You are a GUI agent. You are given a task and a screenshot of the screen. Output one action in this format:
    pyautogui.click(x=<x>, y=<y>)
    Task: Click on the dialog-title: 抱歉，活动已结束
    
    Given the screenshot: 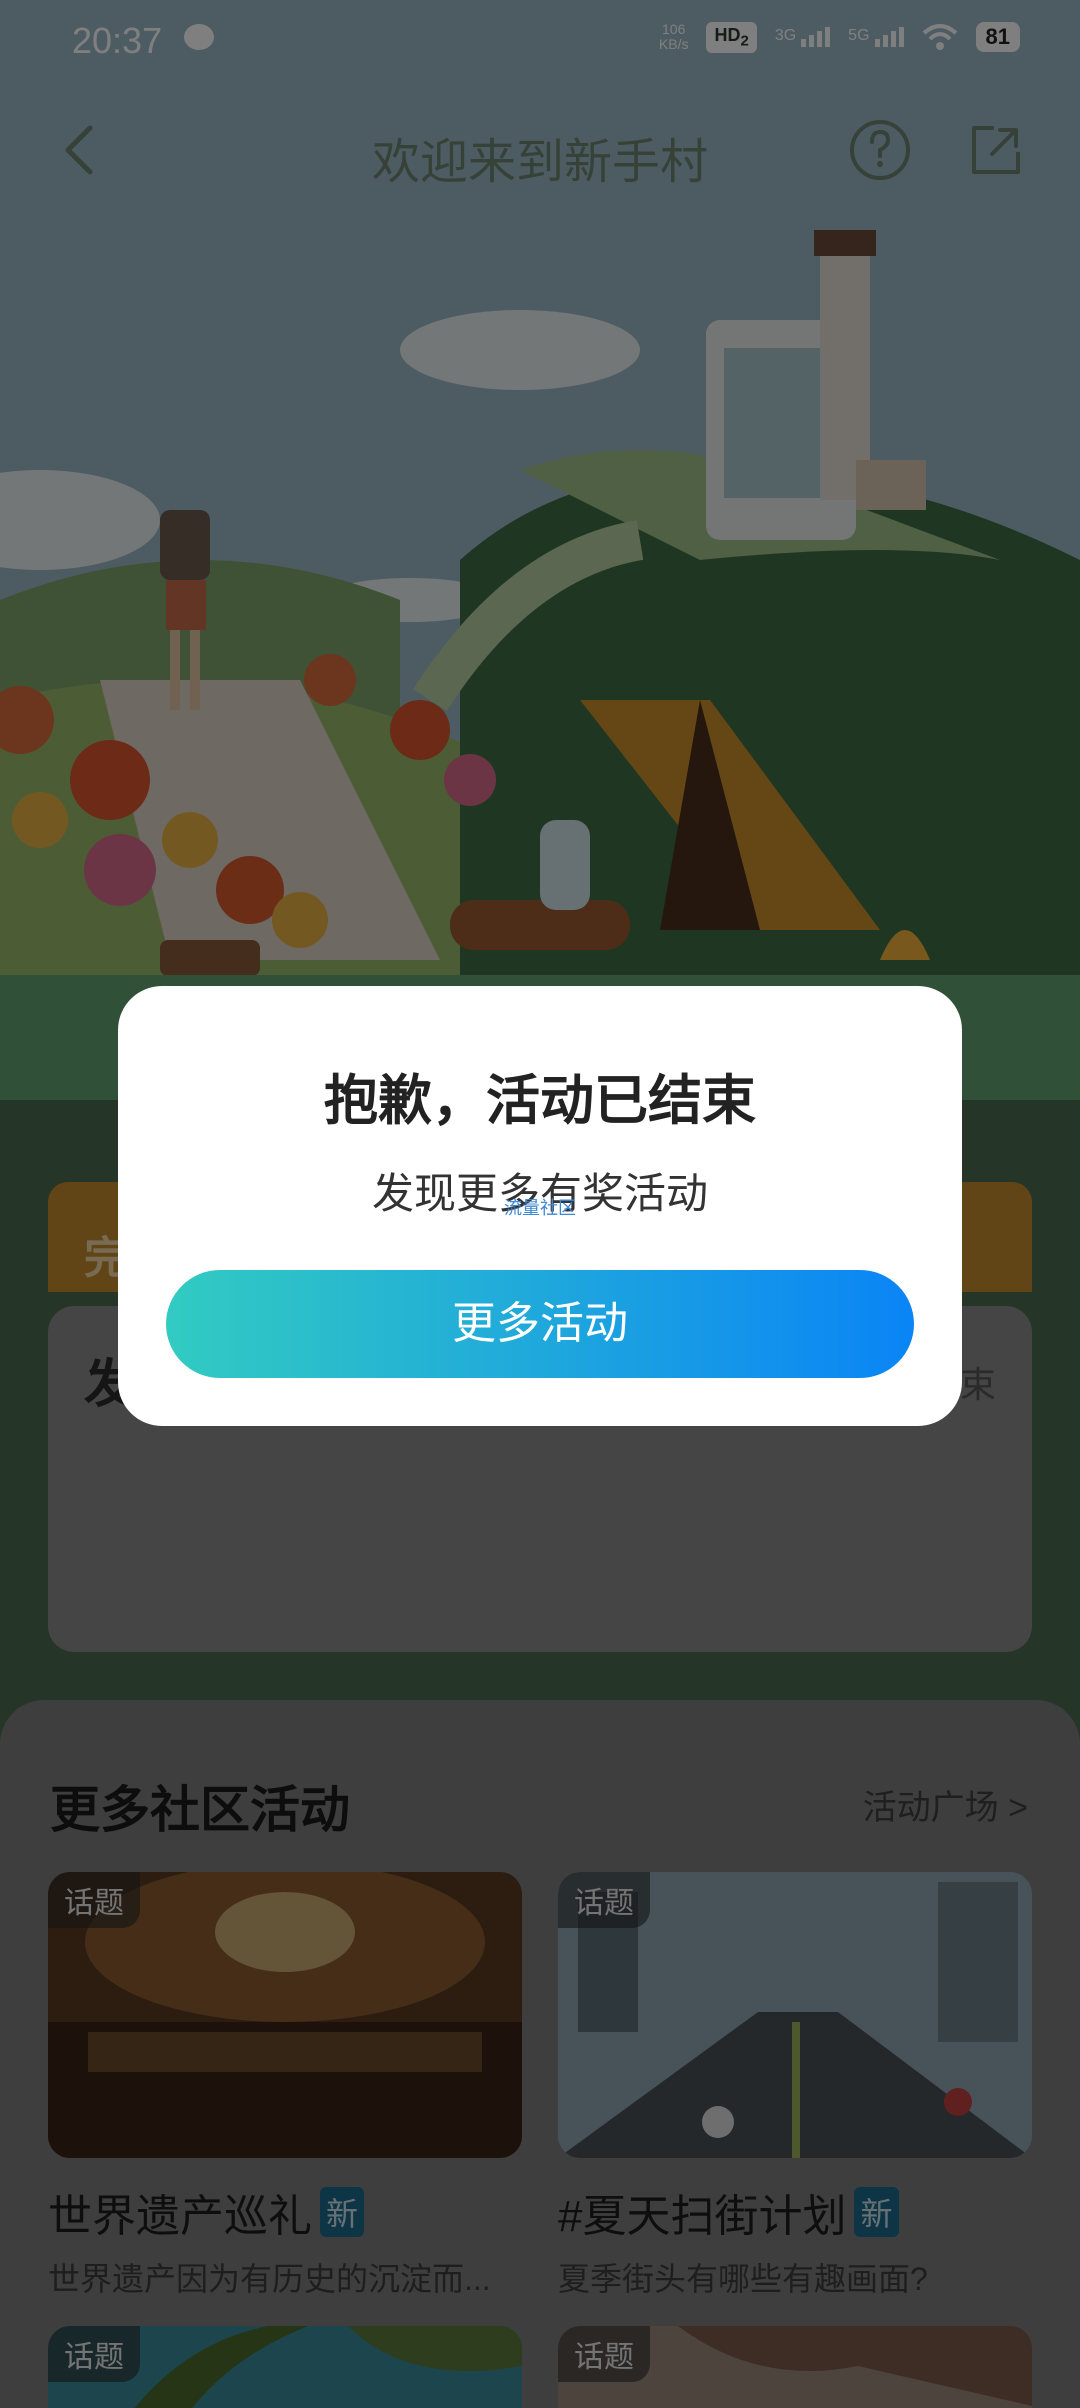 What is the action you would take?
    pyautogui.click(x=540, y=1101)
    